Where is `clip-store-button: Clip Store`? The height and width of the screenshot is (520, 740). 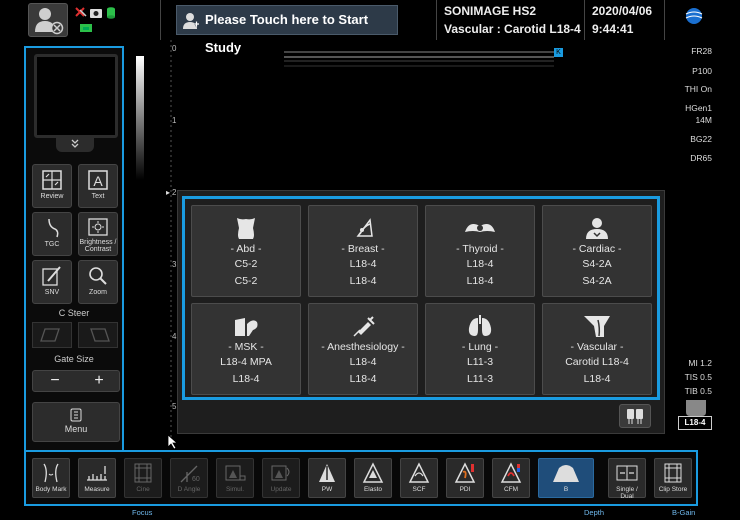 clip-store-button: Clip Store is located at coordinates (673, 478).